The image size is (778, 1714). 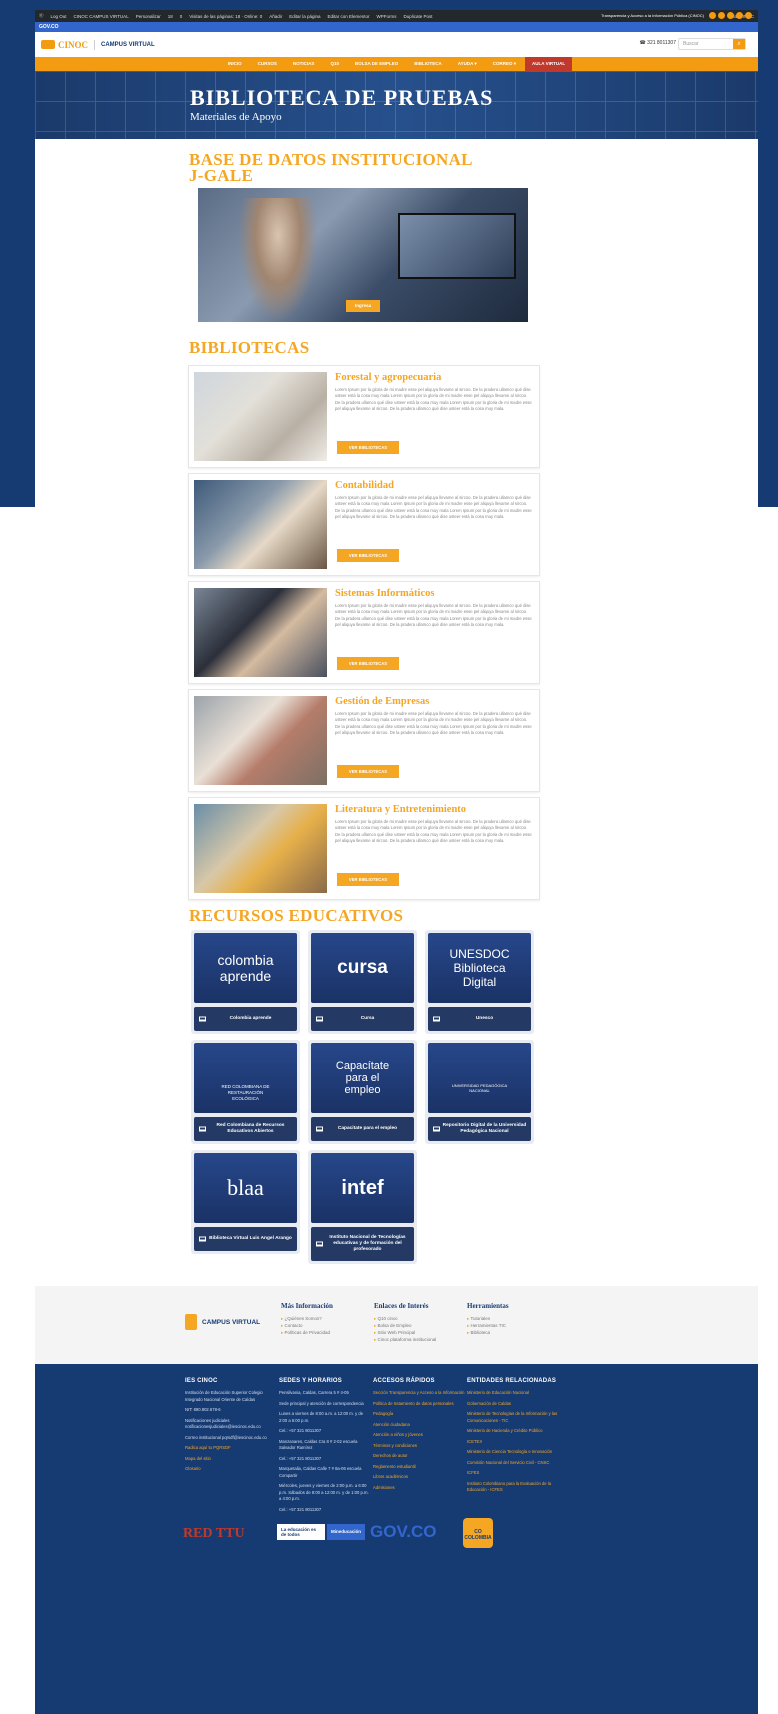 What do you see at coordinates (712, 44) in the screenshot?
I see `search-input: Buscar ⌕` at bounding box center [712, 44].